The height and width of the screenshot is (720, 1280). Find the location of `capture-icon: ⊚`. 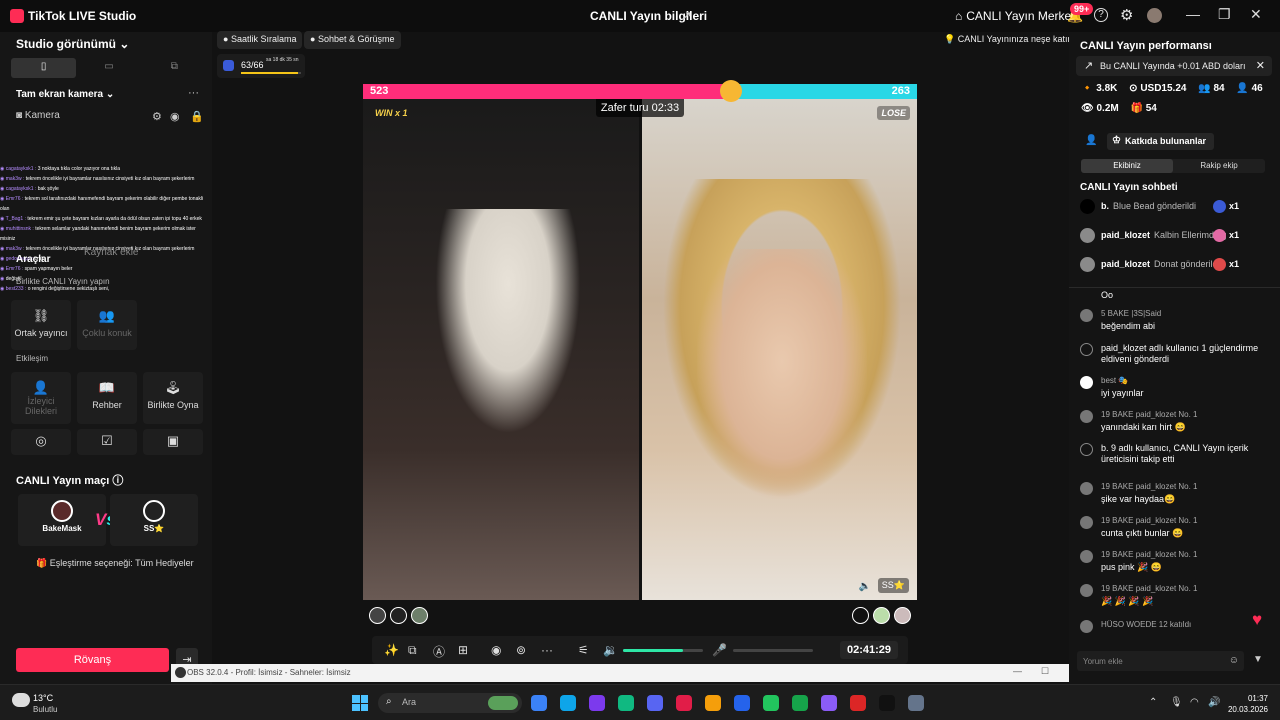

capture-icon: ⊚ is located at coordinates (521, 650).